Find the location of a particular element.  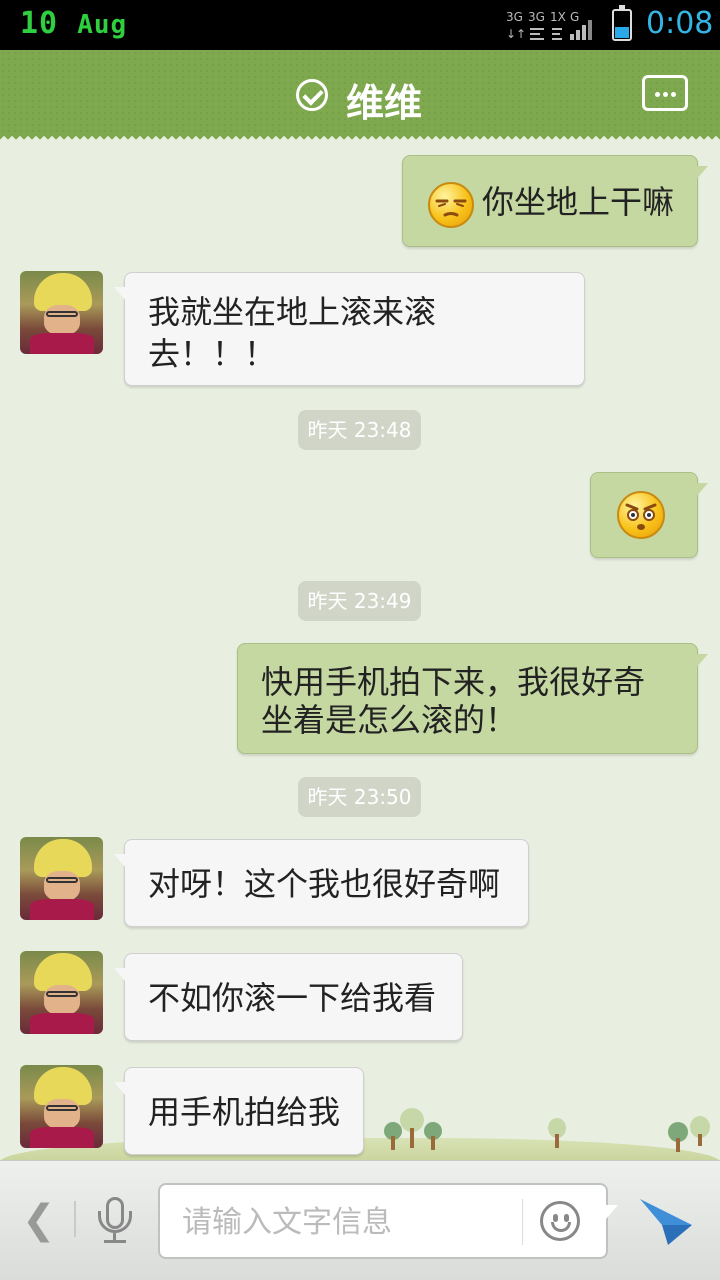

network-label-3: 1X is located at coordinates (558, 17).